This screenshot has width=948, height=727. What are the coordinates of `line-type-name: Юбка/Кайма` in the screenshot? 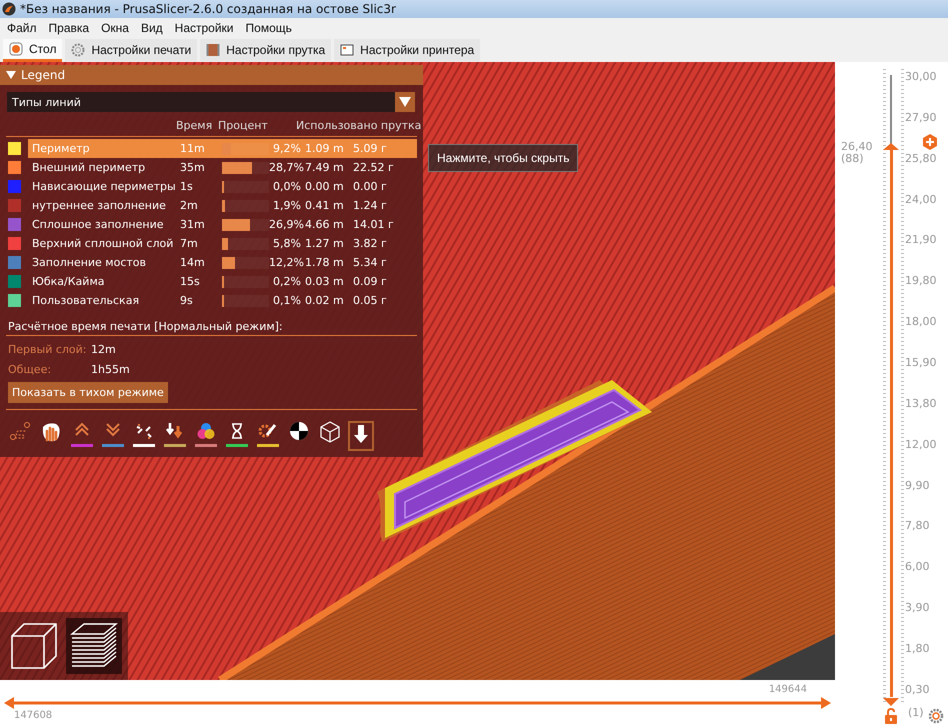 It's located at (69, 281).